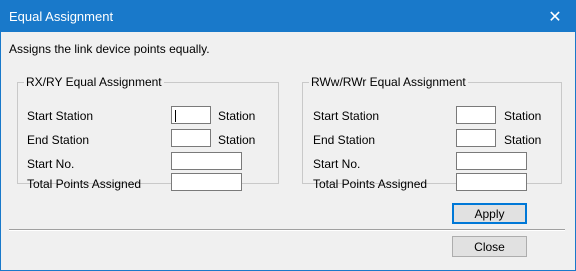 Image resolution: width=576 pixels, height=271 pixels. I want to click on close-icon: ✕, so click(555, 16).